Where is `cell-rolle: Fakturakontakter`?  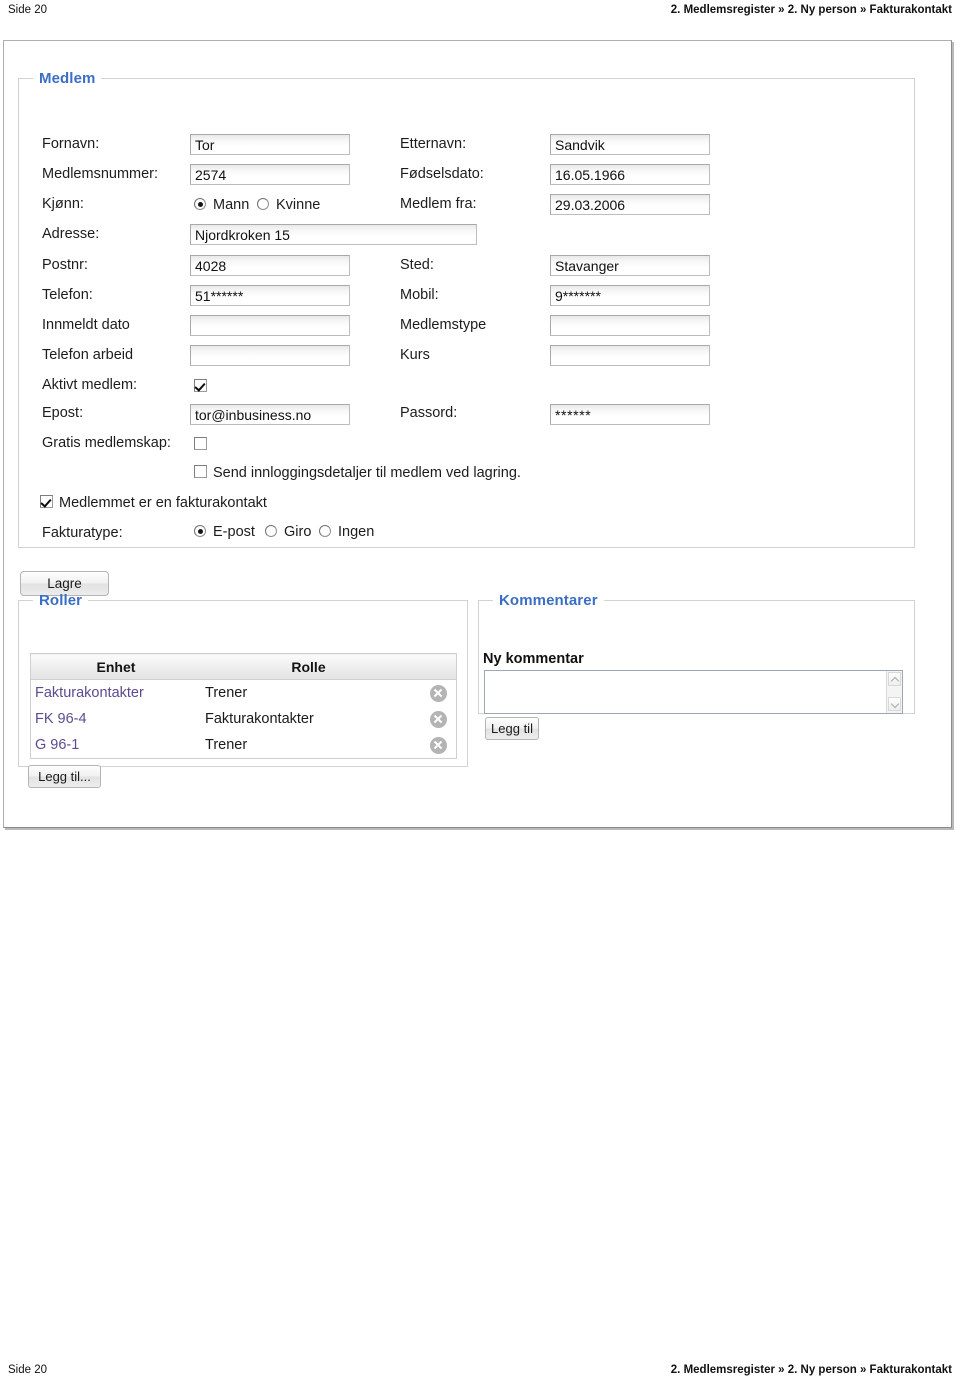 cell-rolle: Fakturakontakter is located at coordinates (259, 719).